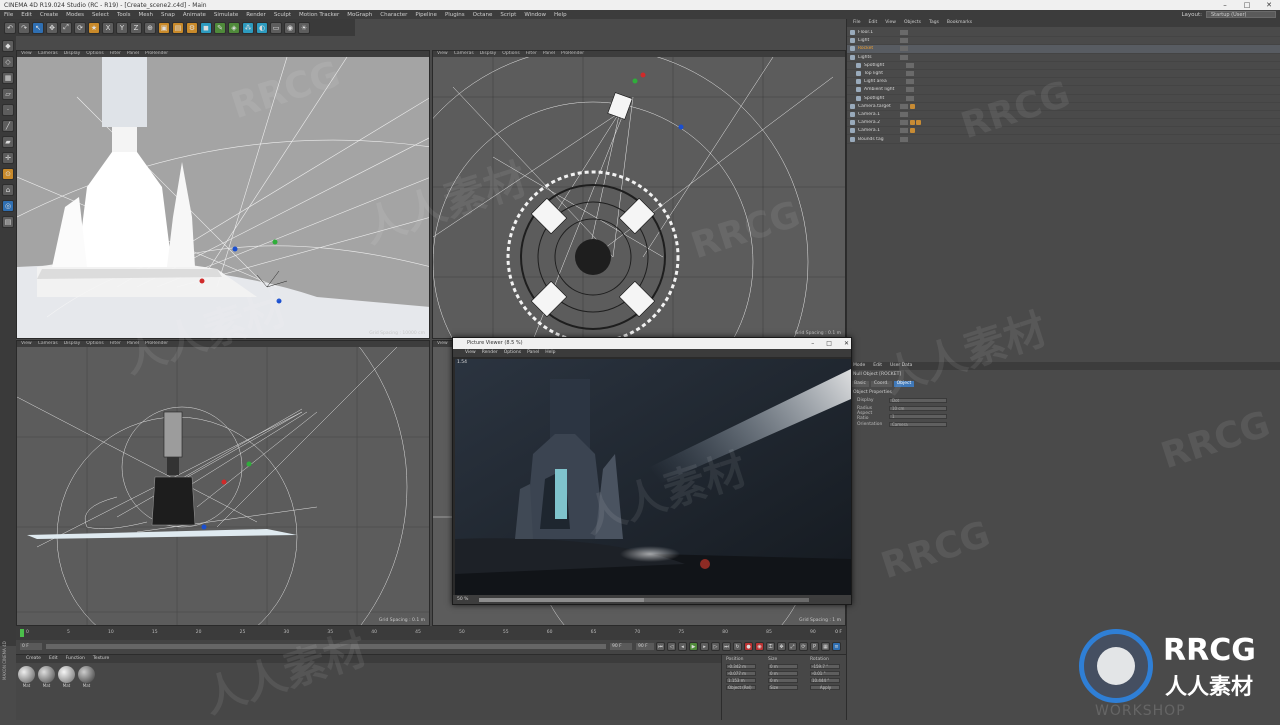 The width and height of the screenshot is (1280, 725). Describe the element at coordinates (783, 666) in the screenshot. I see `size-x-field: 0 m` at that location.